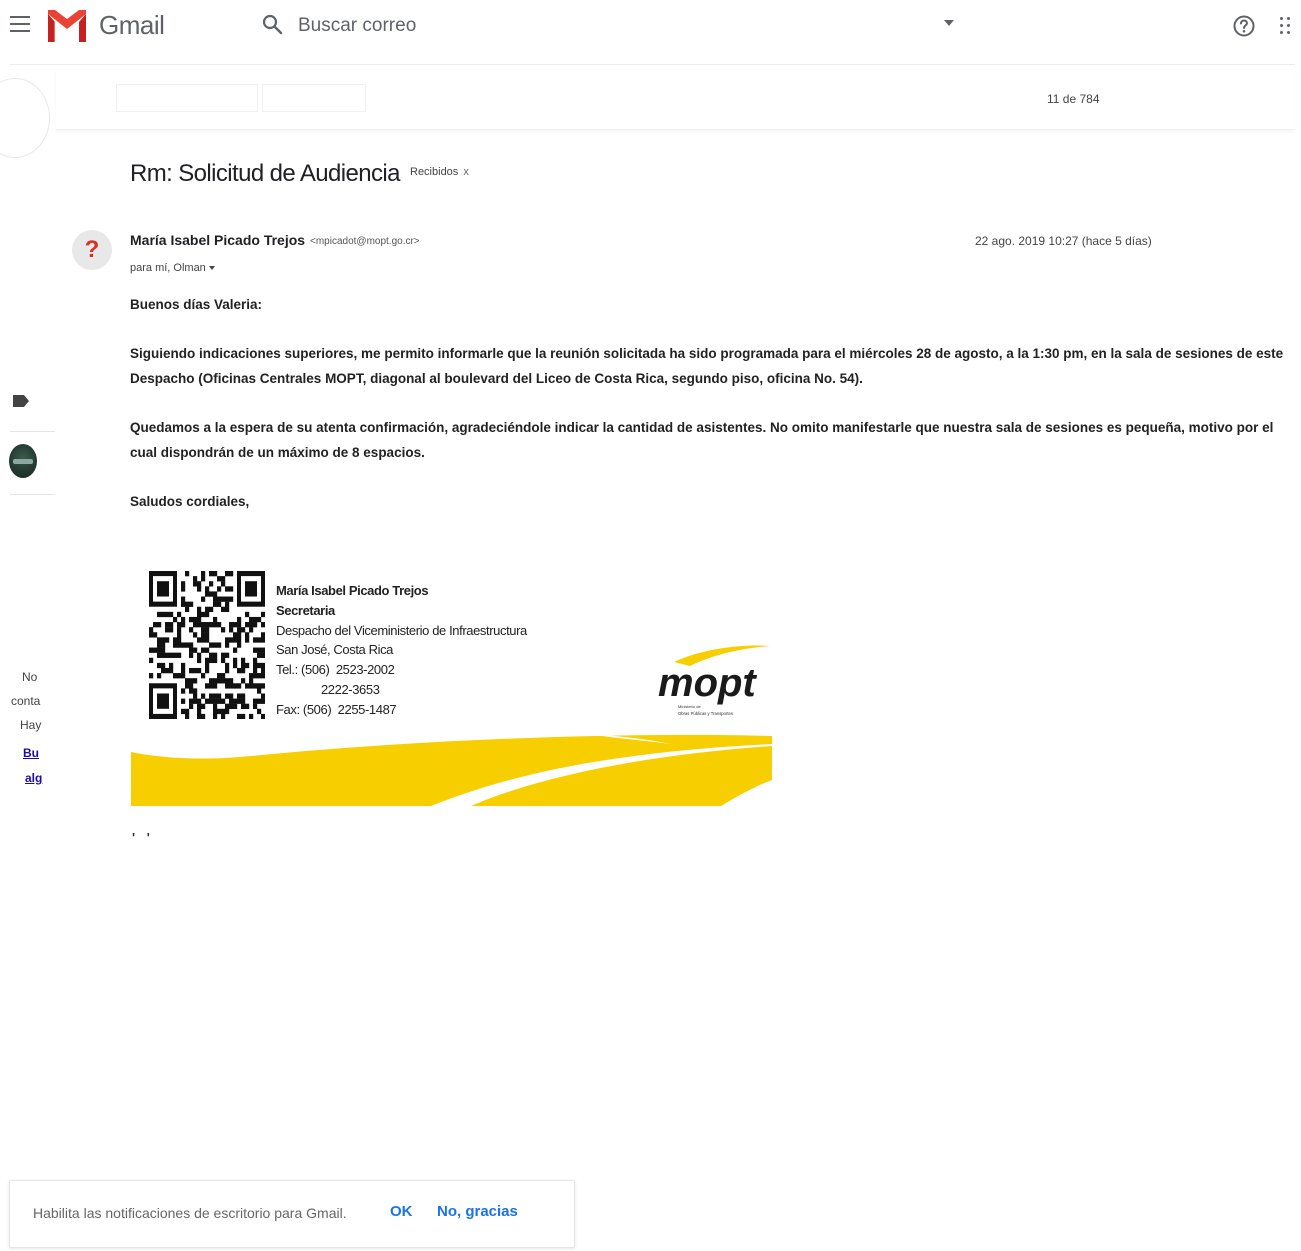  Describe the element at coordinates (143, 837) in the screenshot. I see `show-trimmed-content: ' '` at that location.